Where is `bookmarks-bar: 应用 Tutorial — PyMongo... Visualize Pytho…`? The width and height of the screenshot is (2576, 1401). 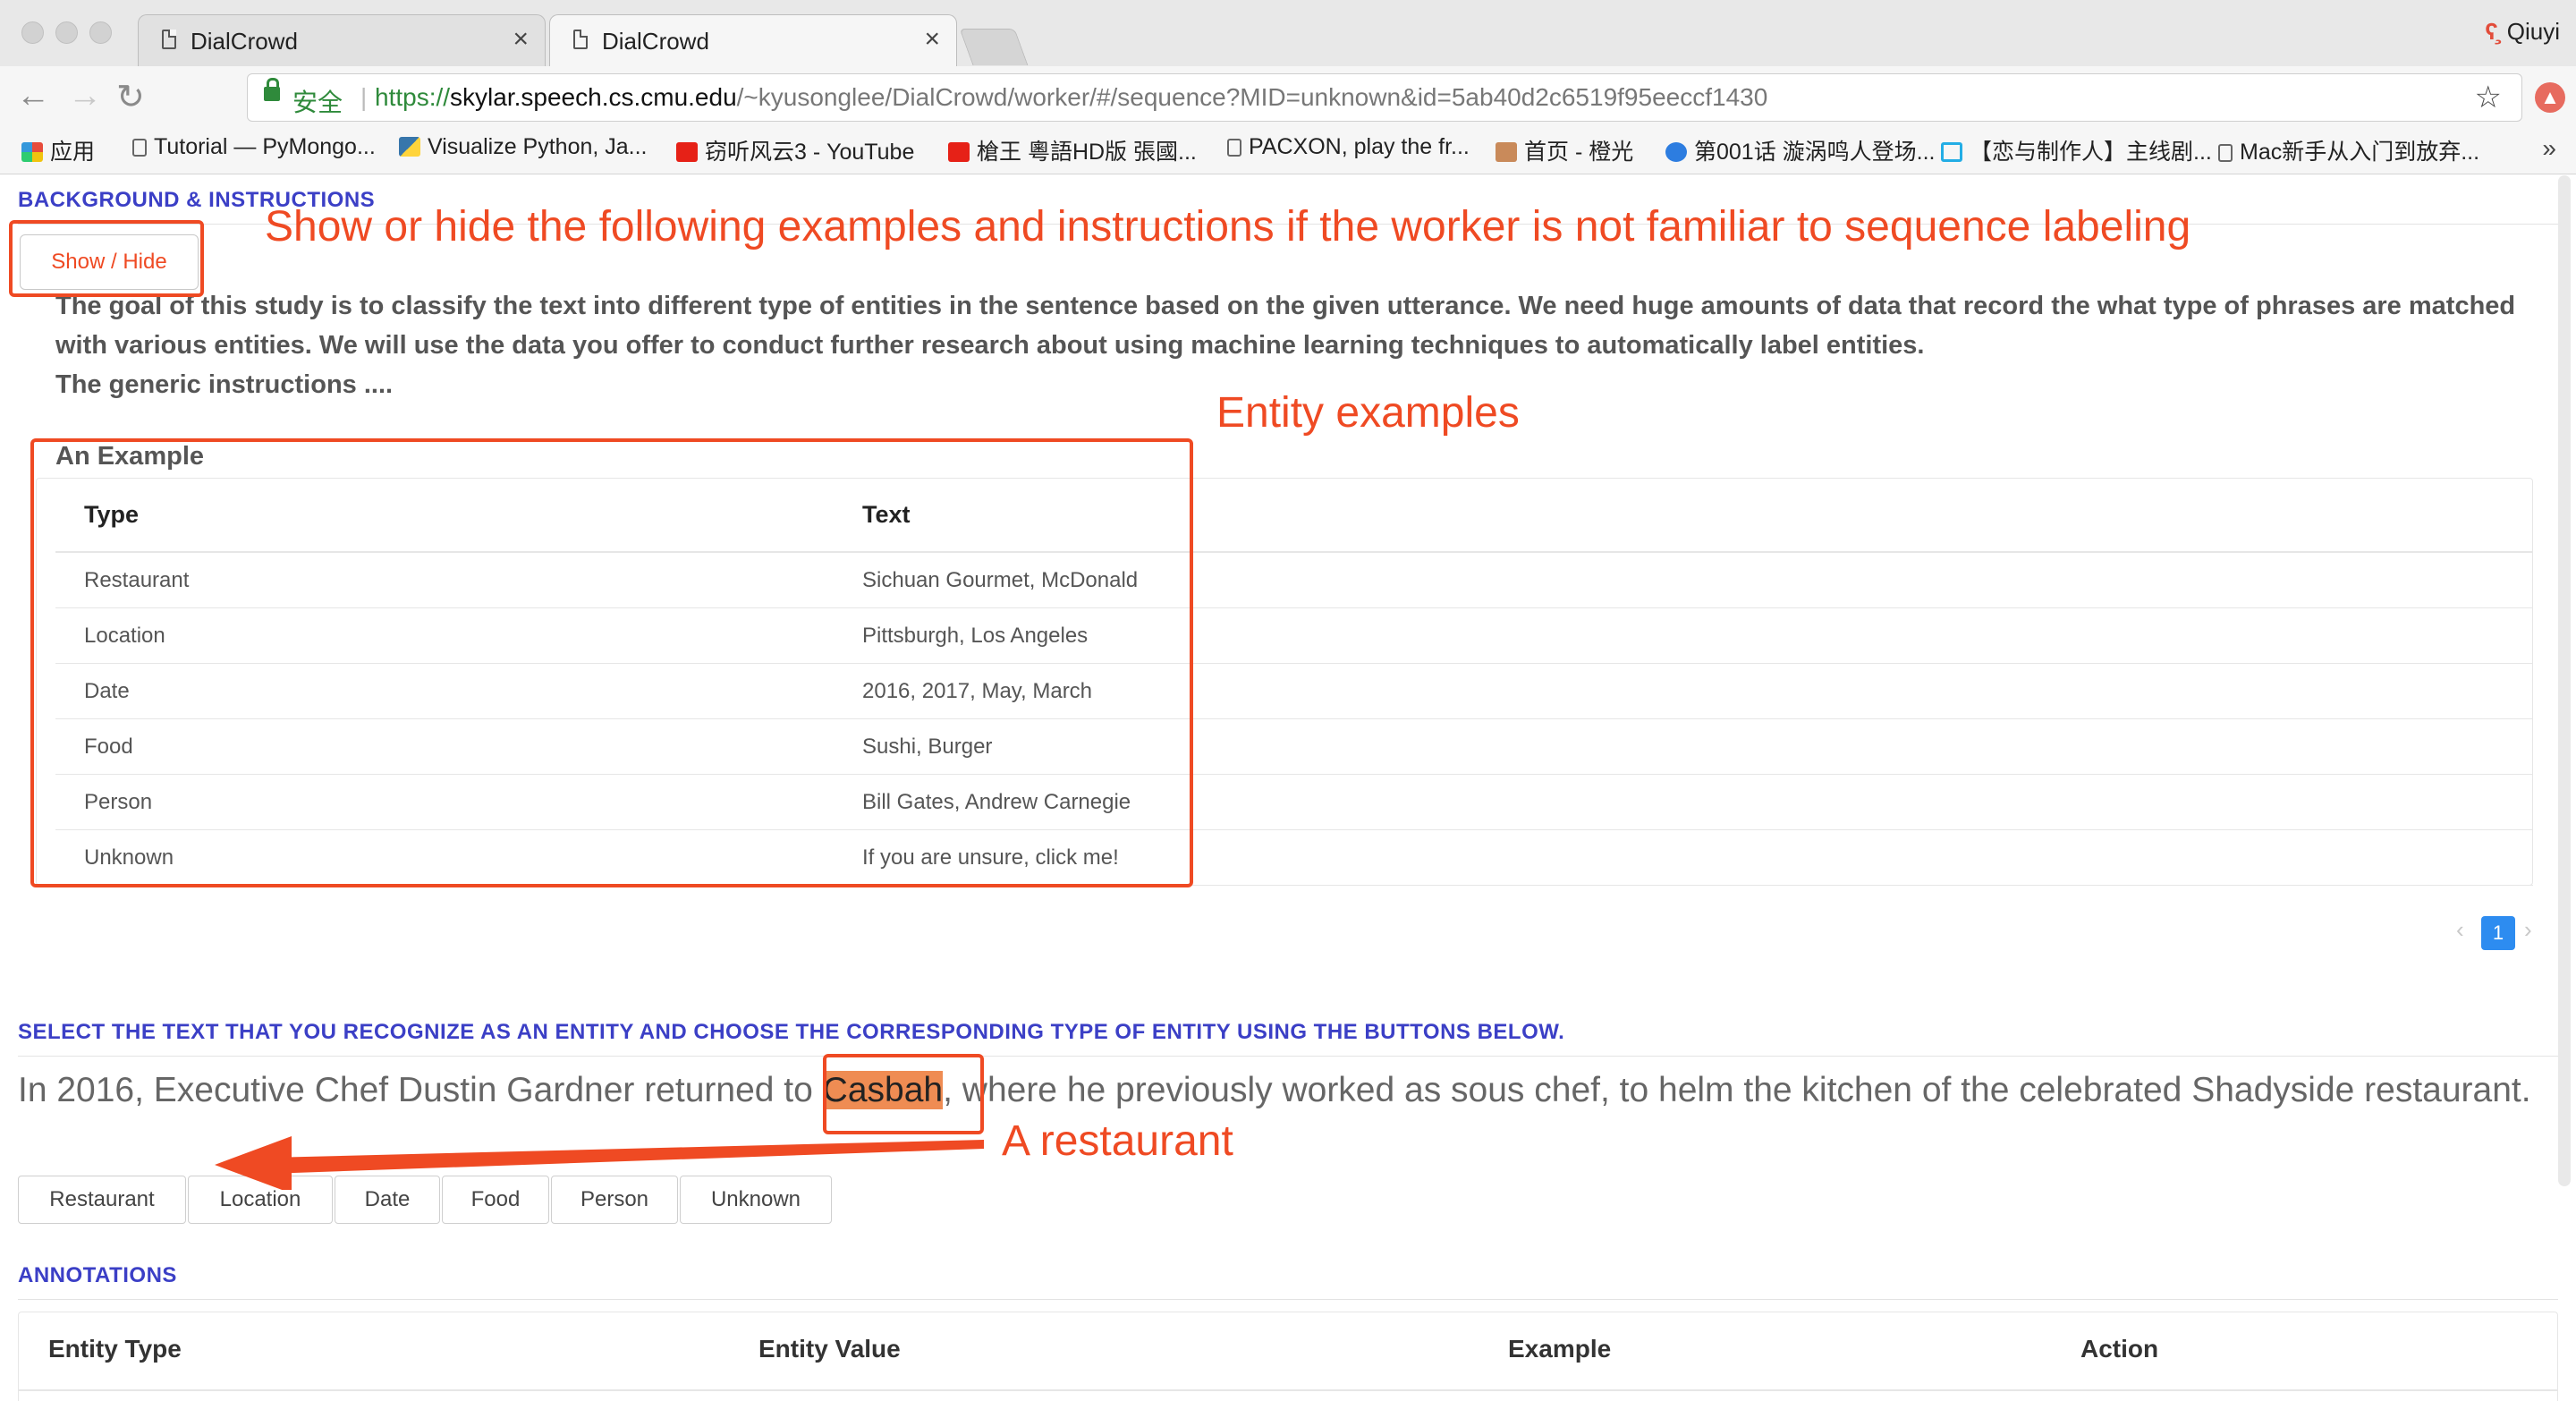 bookmarks-bar: 应用 Tutorial — PyMongo... Visualize Pytho… is located at coordinates (1288, 152).